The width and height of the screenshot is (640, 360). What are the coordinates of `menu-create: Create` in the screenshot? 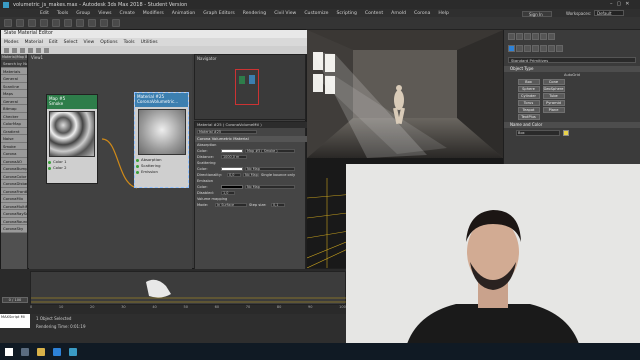 It's located at (127, 13).